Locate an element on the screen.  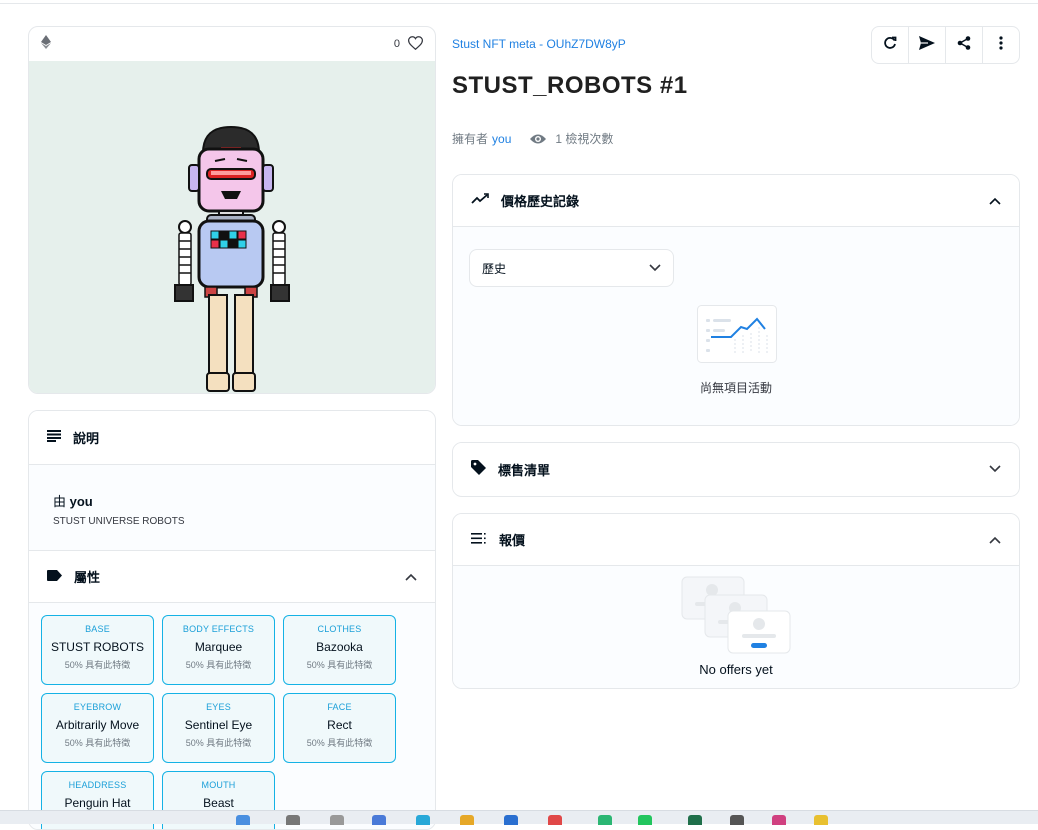
no-offers-text: No offers yet is located at coordinates (736, 669).